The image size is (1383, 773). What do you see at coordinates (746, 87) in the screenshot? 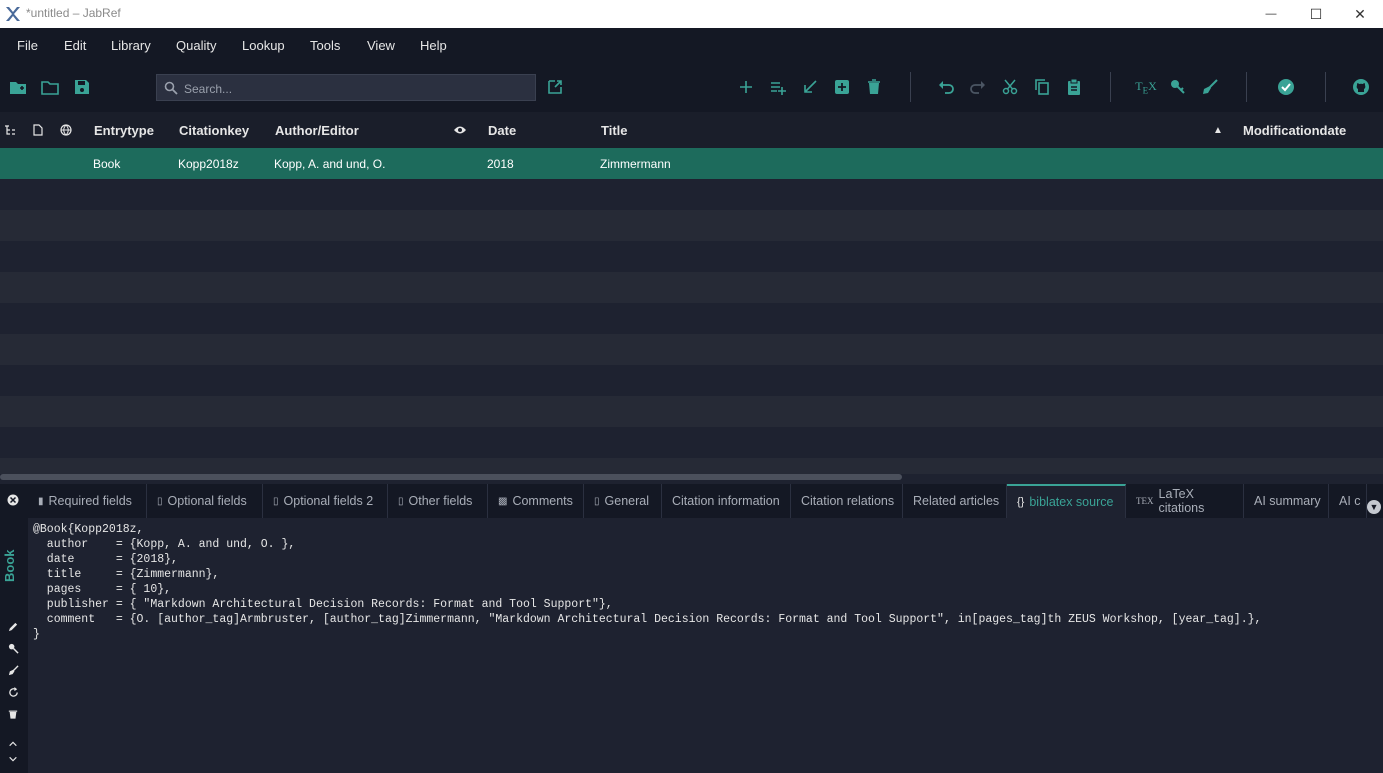
I see `add-entry-icon` at bounding box center [746, 87].